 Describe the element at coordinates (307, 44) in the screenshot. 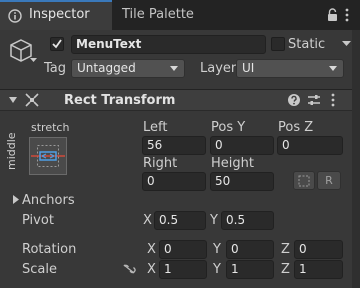

I see `static-label: Static` at that location.